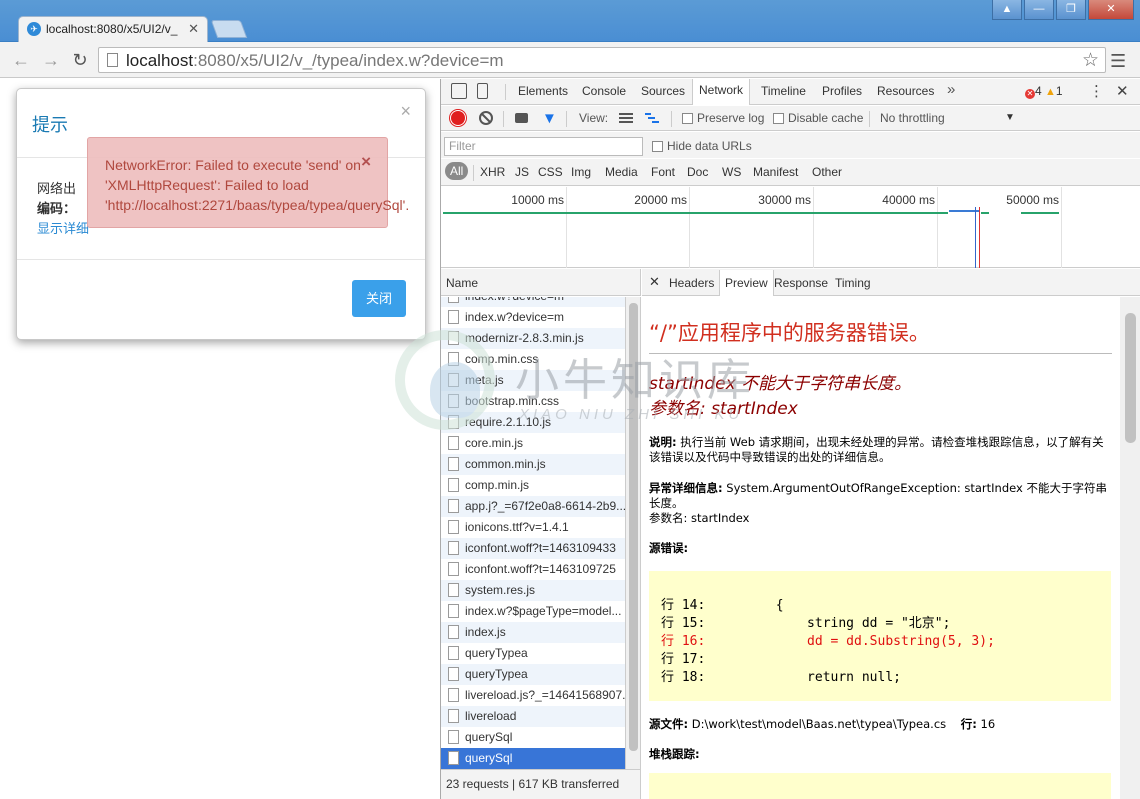 Image resolution: width=1140 pixels, height=799 pixels. I want to click on request-row: livereload, so click(533, 716).